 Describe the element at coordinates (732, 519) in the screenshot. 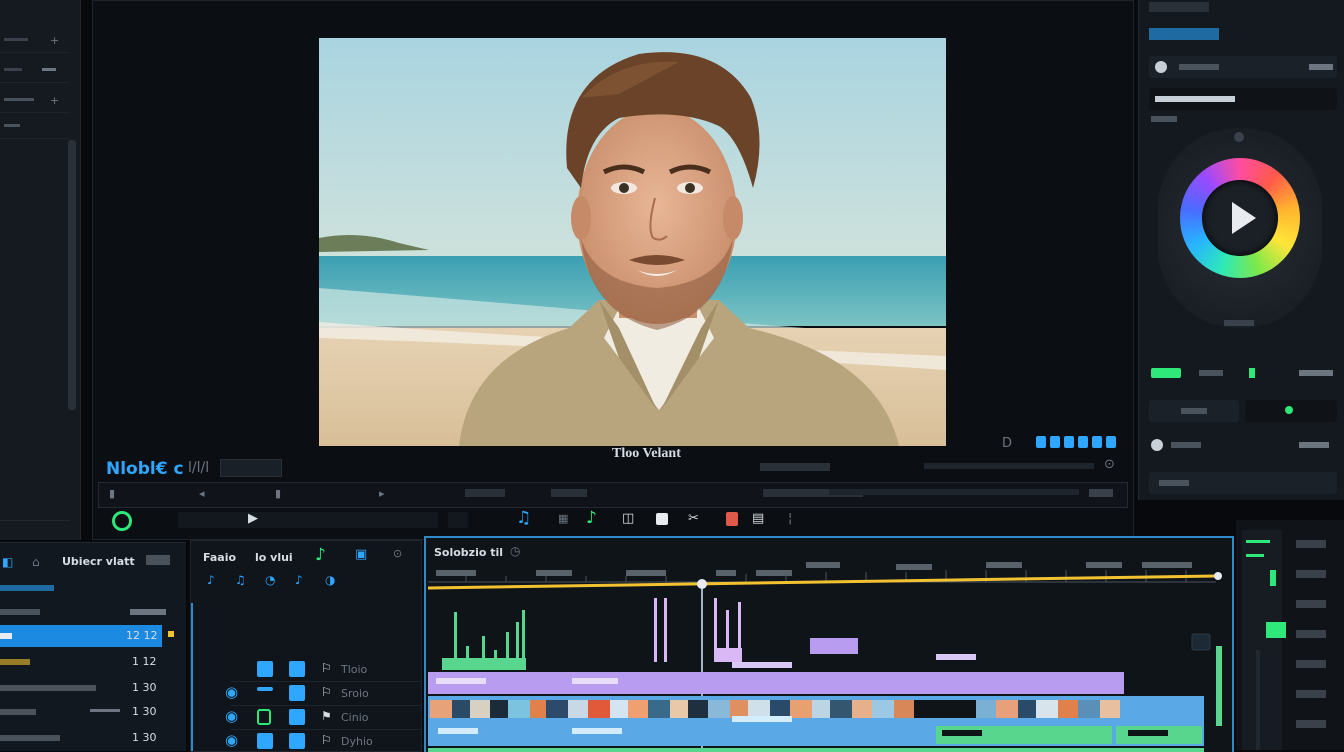

I see `clip-icon` at that location.